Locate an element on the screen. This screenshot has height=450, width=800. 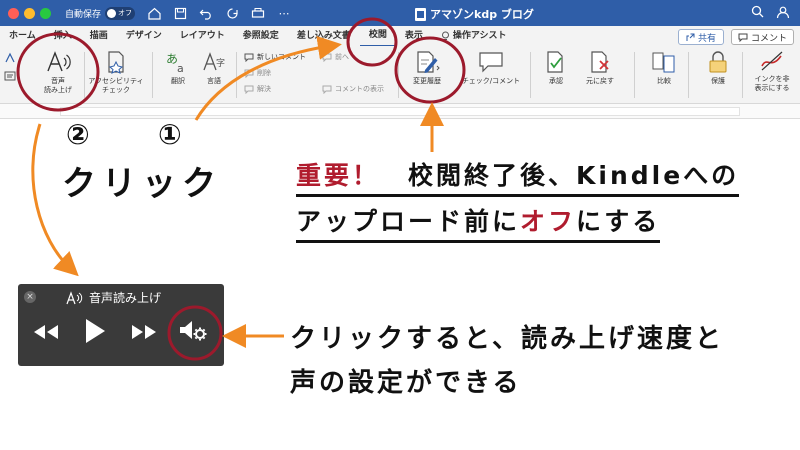
protect-label: 保護 is located at coordinates (718, 81).